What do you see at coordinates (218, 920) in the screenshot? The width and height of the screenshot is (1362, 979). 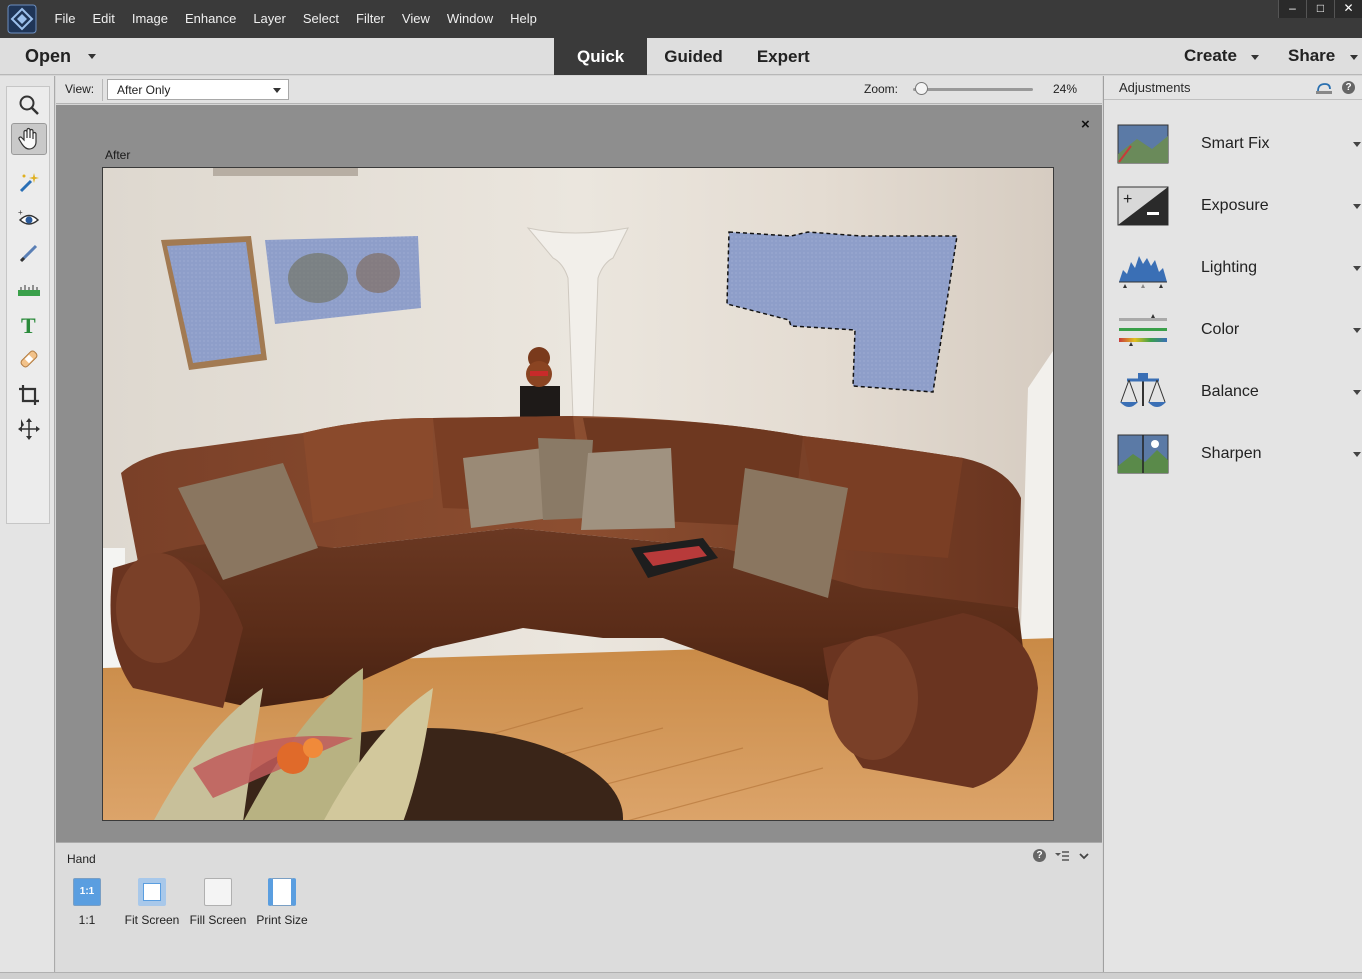 I see `fill-screen-label: Fill Screen` at bounding box center [218, 920].